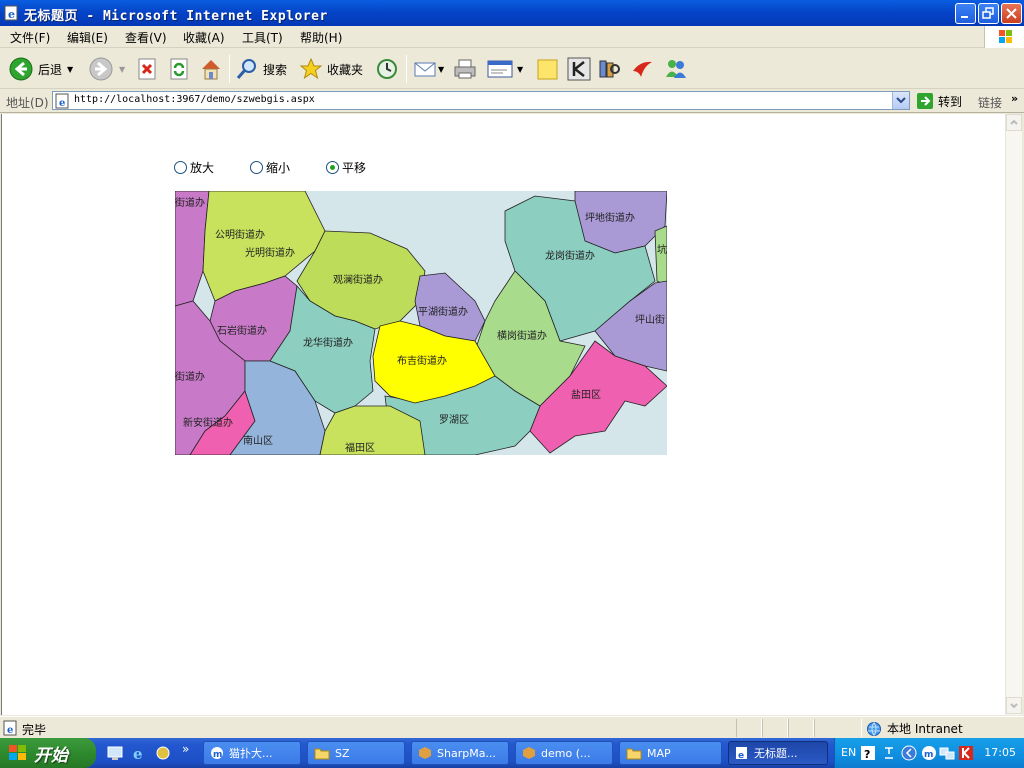 This screenshot has width=1024, height=768. What do you see at coordinates (570, 255) in the screenshot?
I see `map-label: 龙岗街道办` at bounding box center [570, 255].